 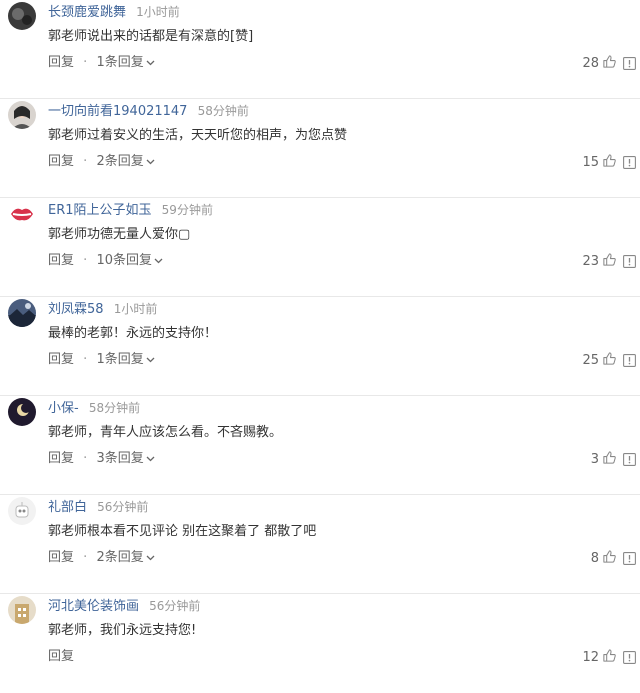 I want to click on view-replies-link: 3条回复, so click(x=125, y=458).